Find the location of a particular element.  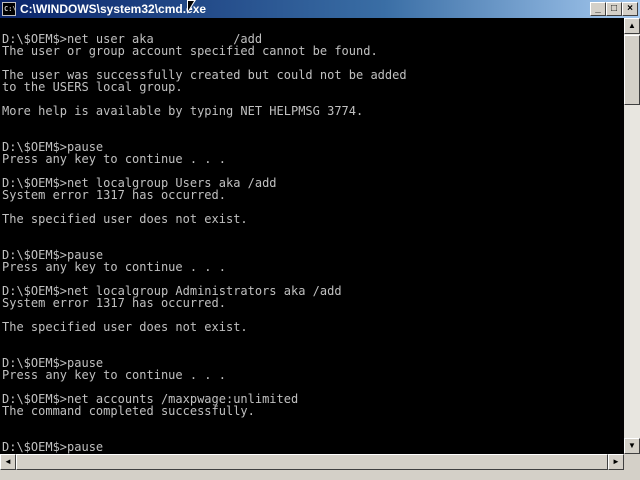

horizontal-scroll-thumb is located at coordinates (312, 462).